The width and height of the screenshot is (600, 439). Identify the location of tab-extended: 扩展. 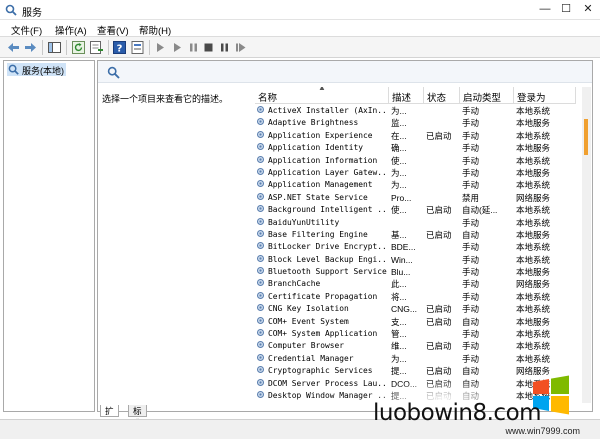
(109, 416).